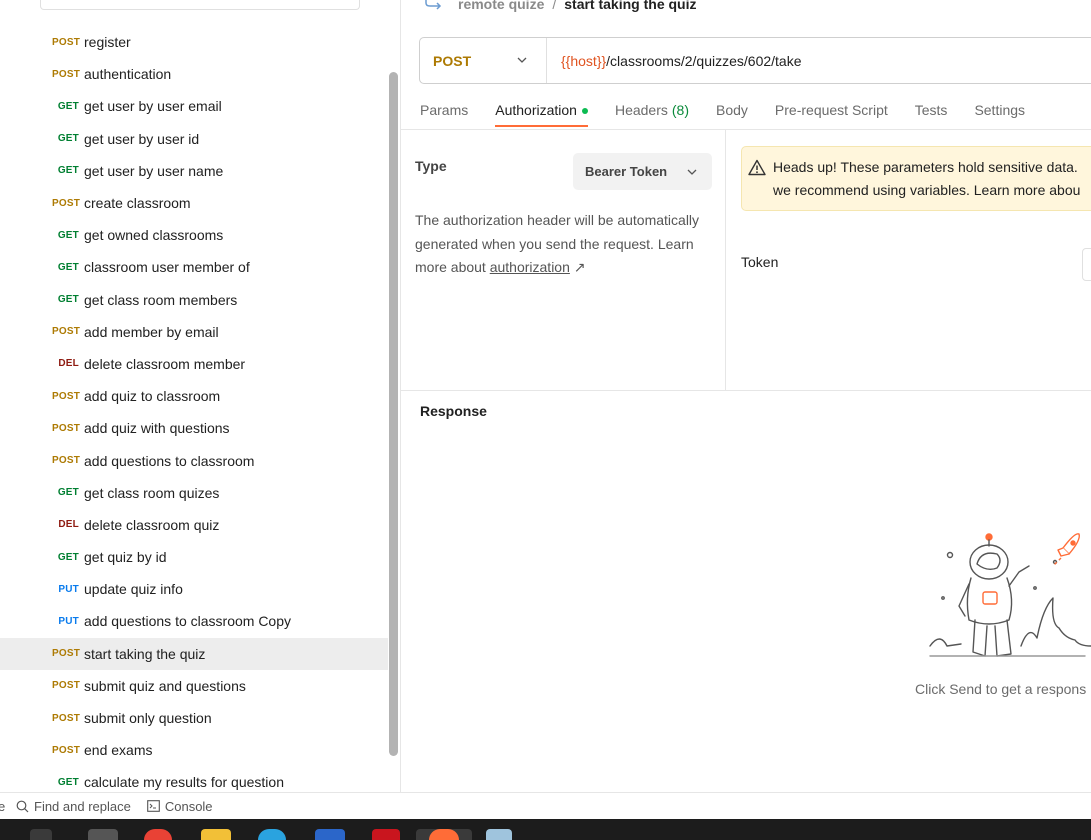  I want to click on find-replace-button: Find and replace, so click(73, 806).